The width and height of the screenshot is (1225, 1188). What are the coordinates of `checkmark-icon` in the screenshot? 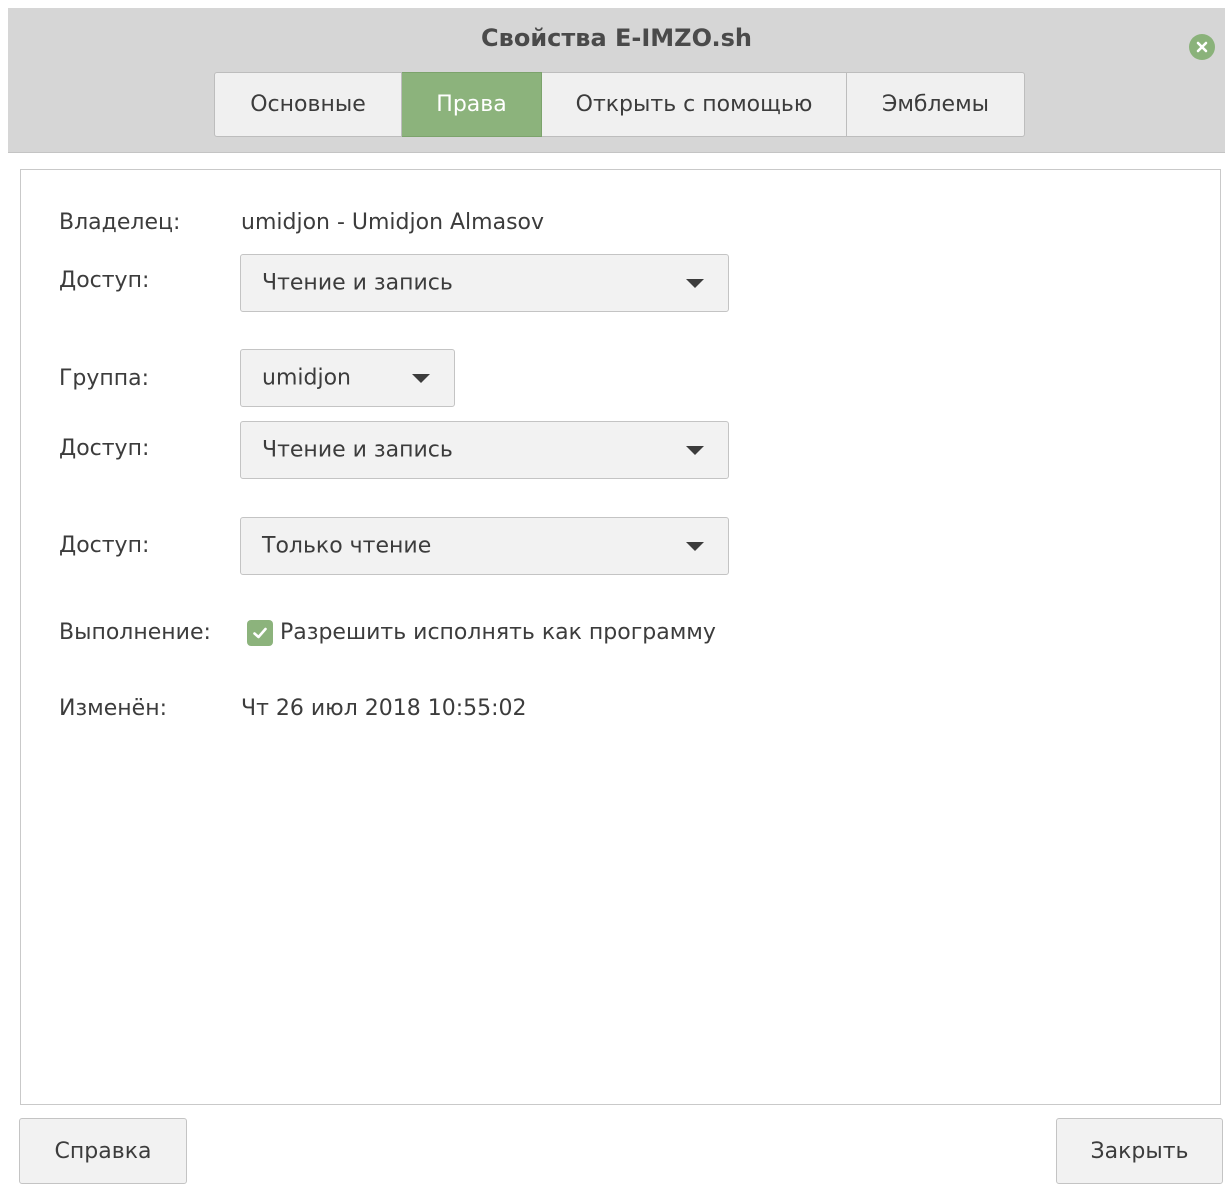 It's located at (260, 633).